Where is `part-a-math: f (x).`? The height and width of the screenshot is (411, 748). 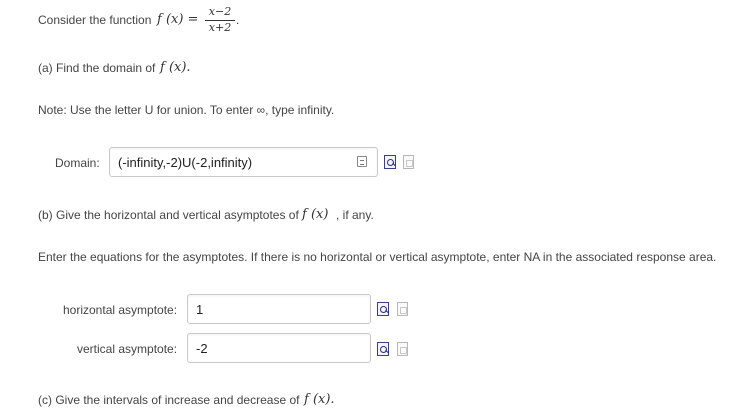 part-a-math: f (x). is located at coordinates (175, 67).